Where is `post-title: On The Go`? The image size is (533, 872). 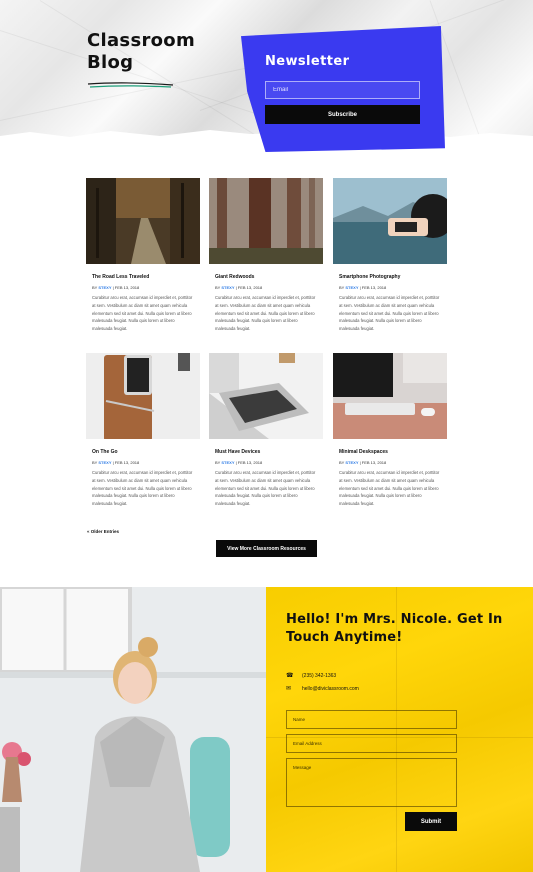
post-title: On The Go is located at coordinates (146, 452).